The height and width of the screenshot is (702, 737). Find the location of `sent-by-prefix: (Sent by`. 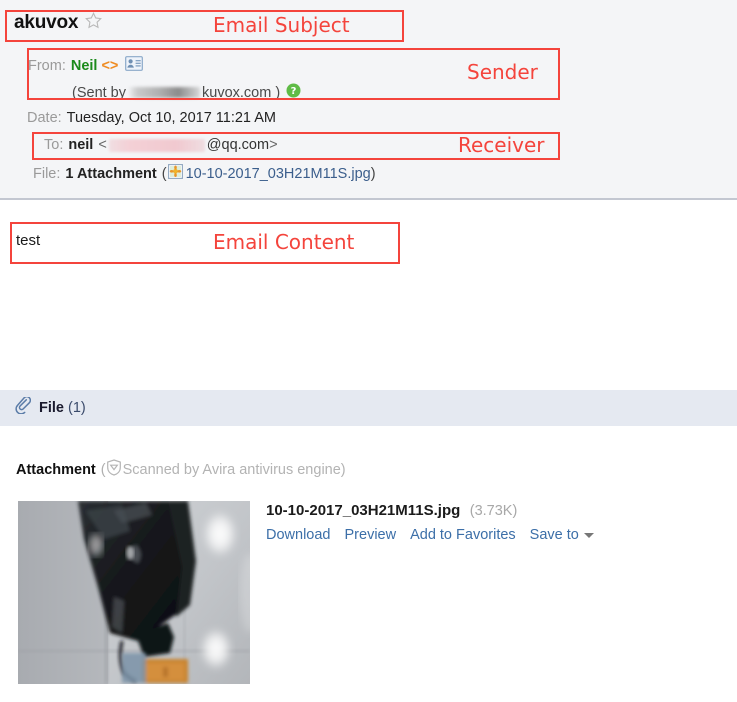

sent-by-prefix: (Sent by is located at coordinates (99, 92).